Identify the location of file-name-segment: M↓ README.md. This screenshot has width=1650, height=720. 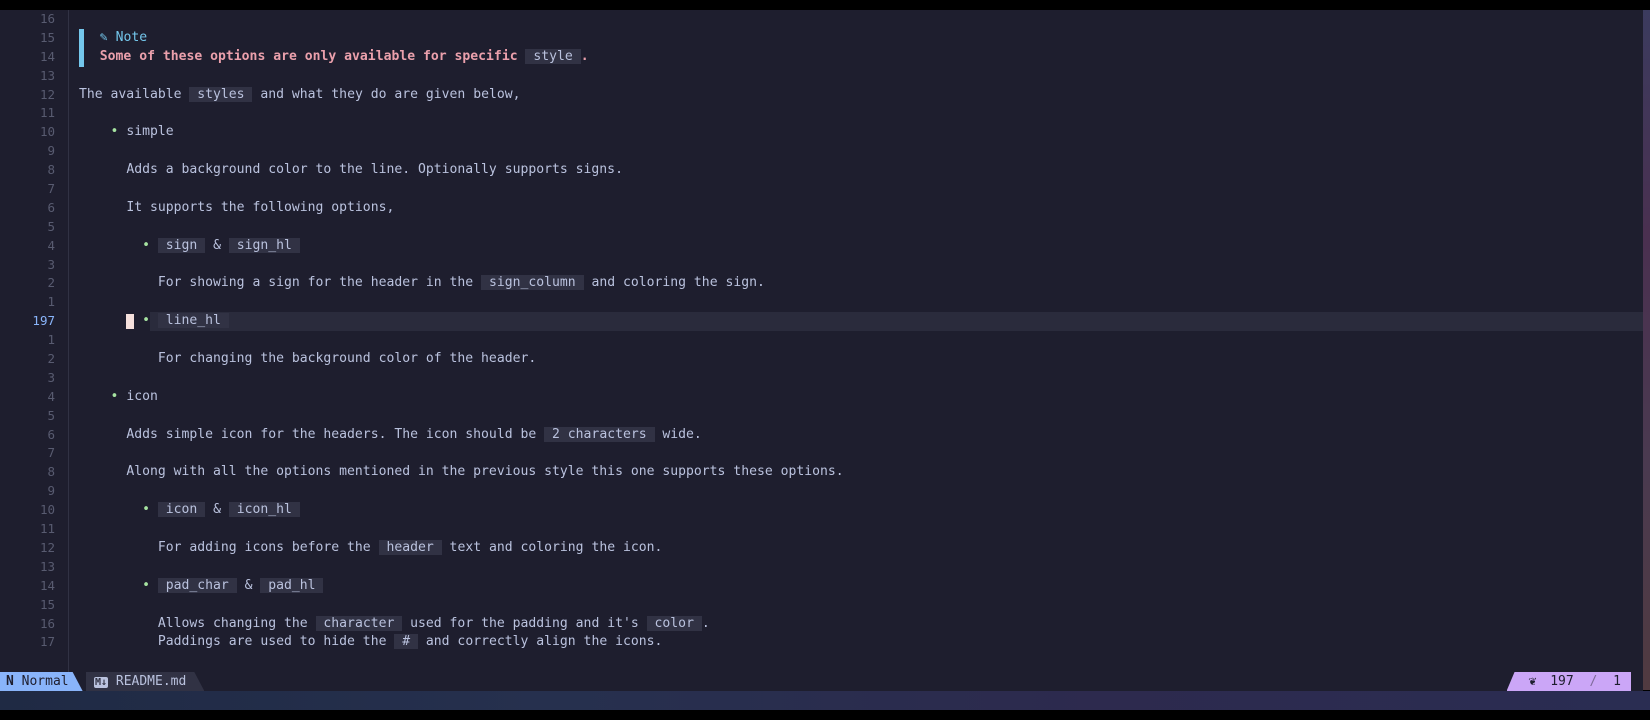
(145, 681).